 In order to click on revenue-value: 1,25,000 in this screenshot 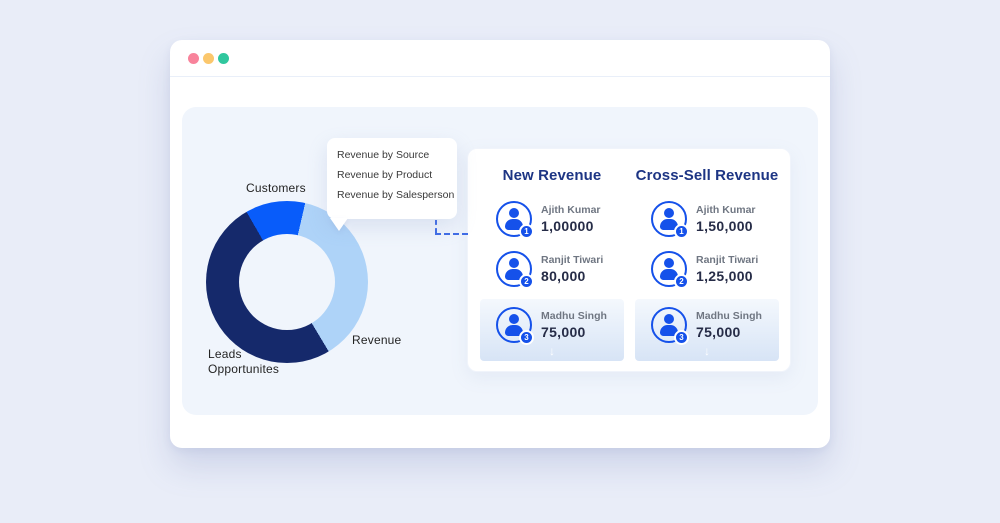, I will do `click(724, 276)`.